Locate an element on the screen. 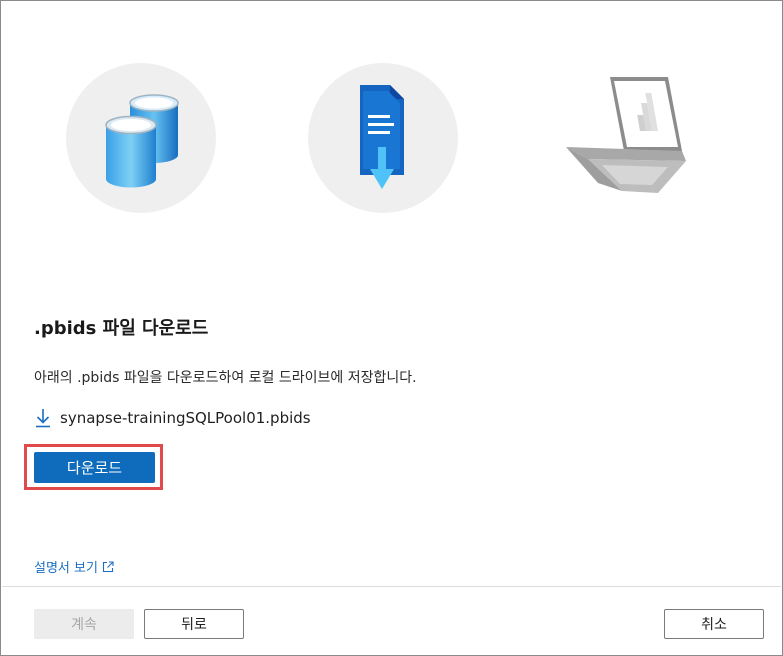 Image resolution: width=783 pixels, height=656 pixels. laptop-illustration is located at coordinates (625, 138).